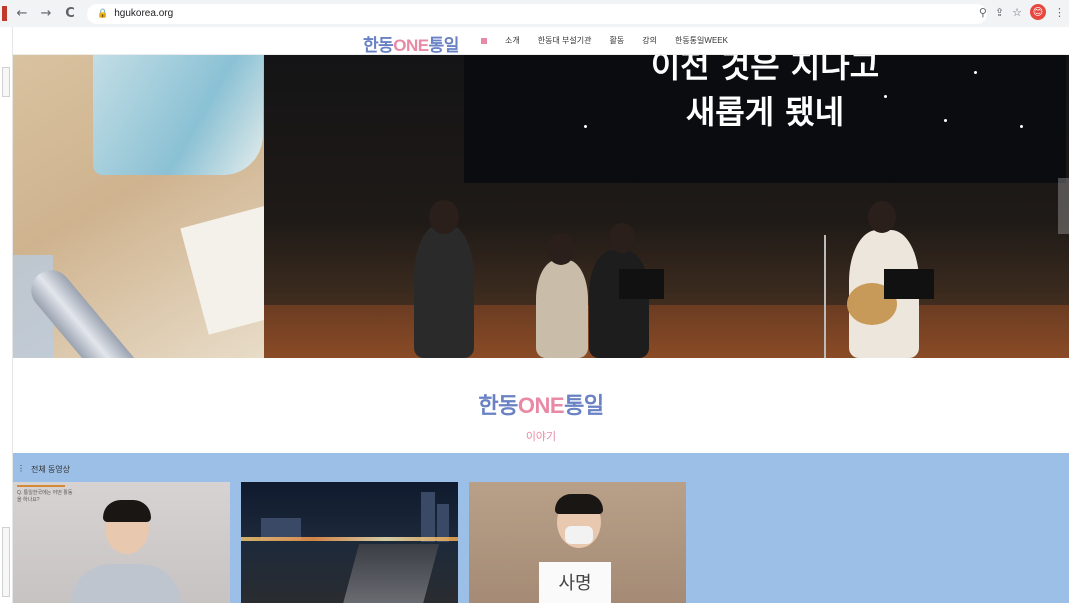 The image size is (1069, 603). Describe the element at coordinates (178, 115) in the screenshot. I see `plastic-bag-shape` at that location.